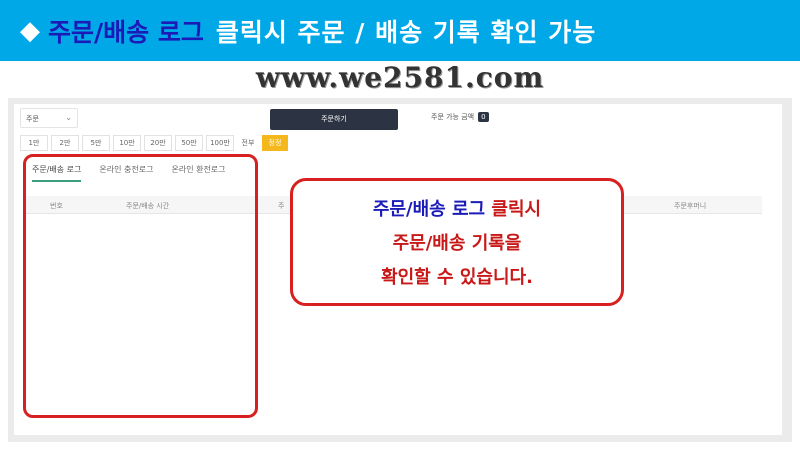 The image size is (800, 449). Describe the element at coordinates (220, 143) in the screenshot. I see `amount-button-100: 100만` at that location.